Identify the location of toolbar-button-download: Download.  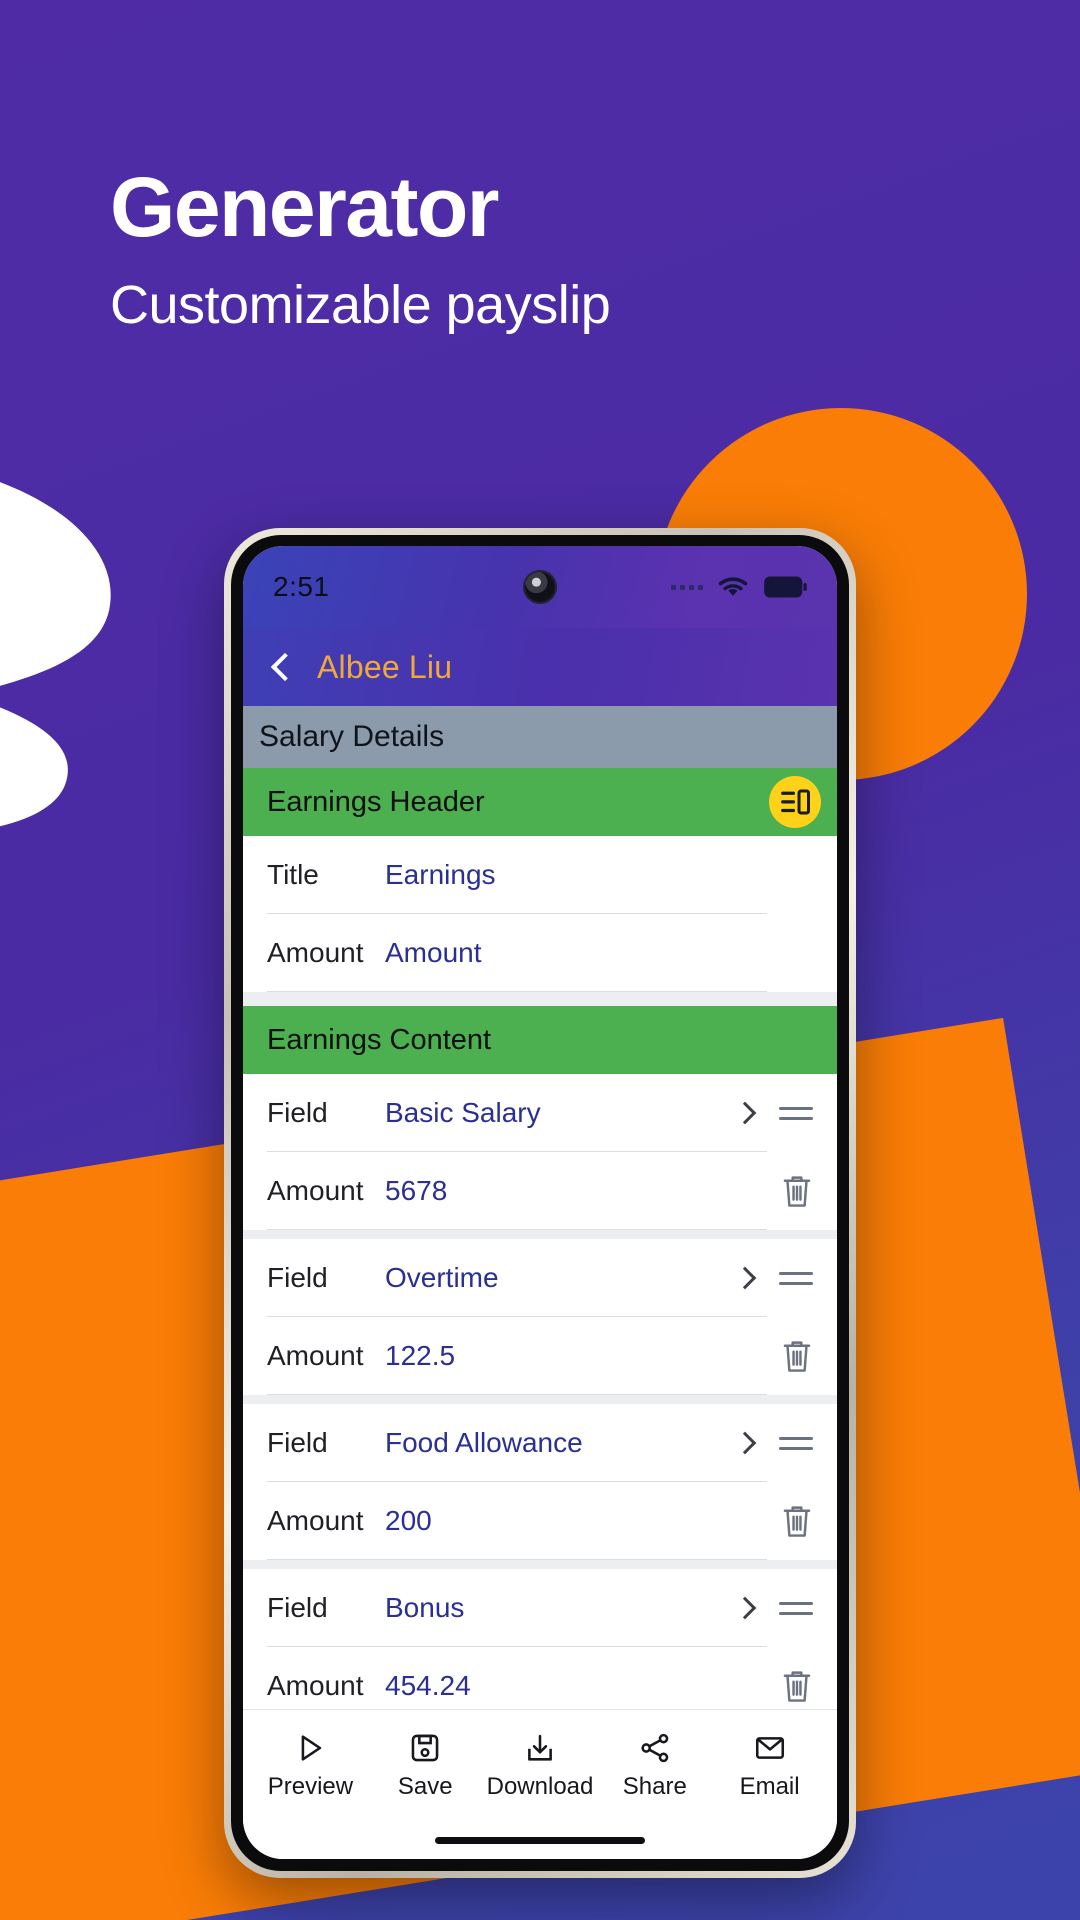
(540, 1766).